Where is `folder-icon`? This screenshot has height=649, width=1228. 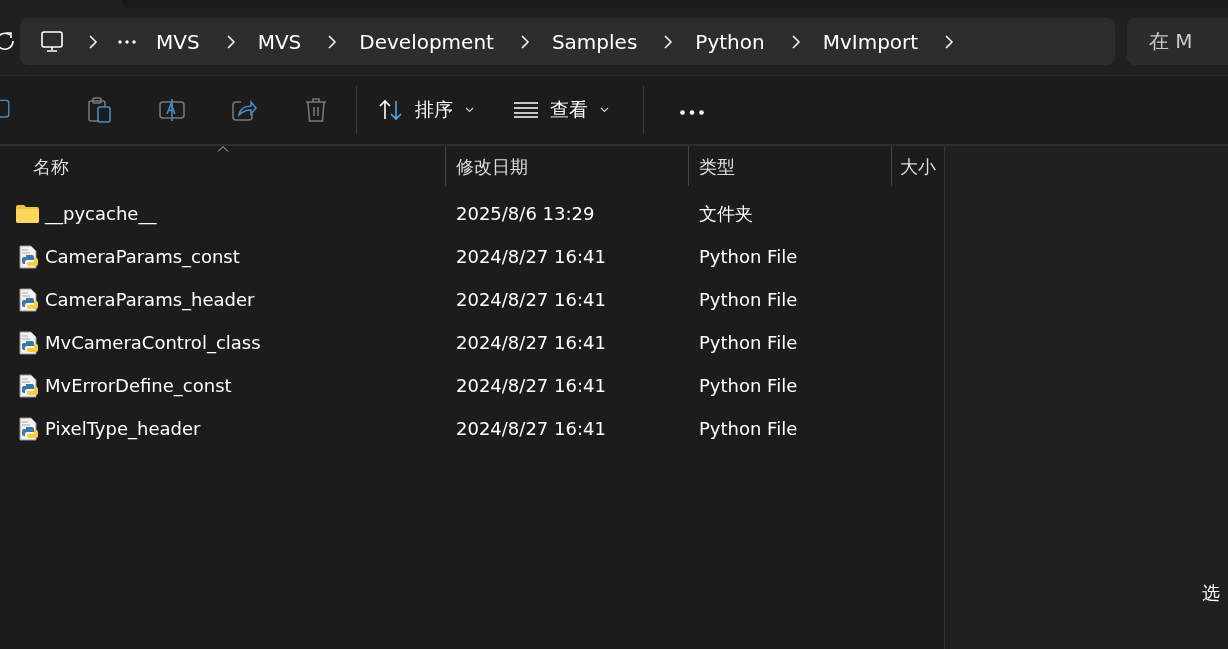 folder-icon is located at coordinates (27, 213).